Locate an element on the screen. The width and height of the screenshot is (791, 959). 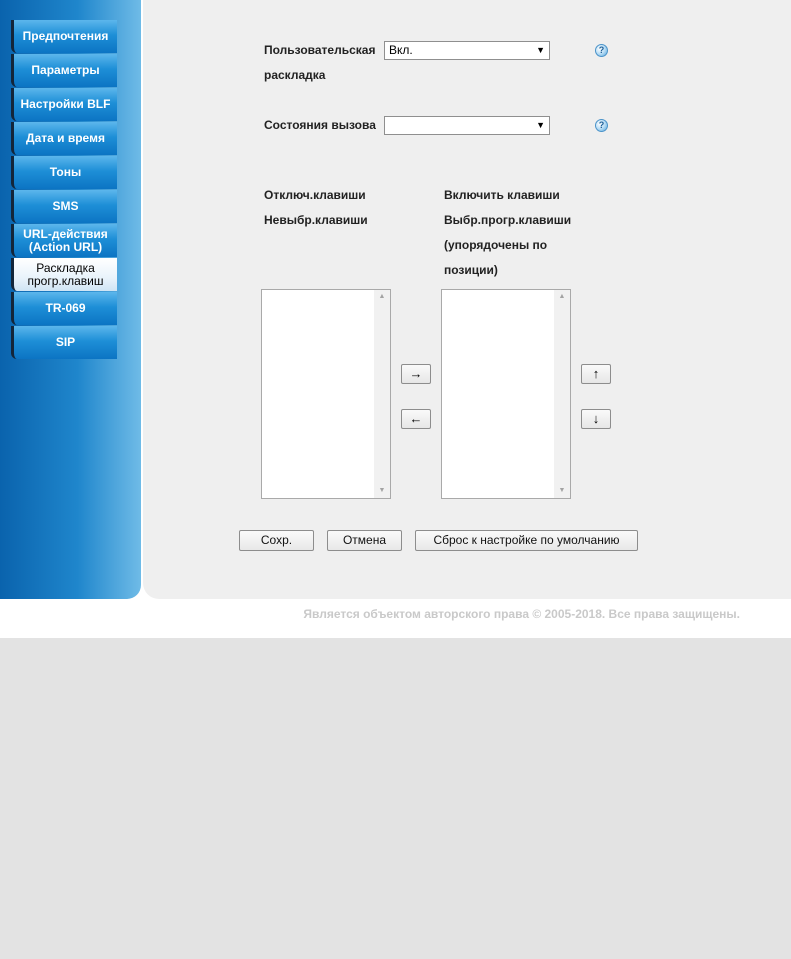
custom-layout-label-line2: раскладка is located at coordinates (295, 75).